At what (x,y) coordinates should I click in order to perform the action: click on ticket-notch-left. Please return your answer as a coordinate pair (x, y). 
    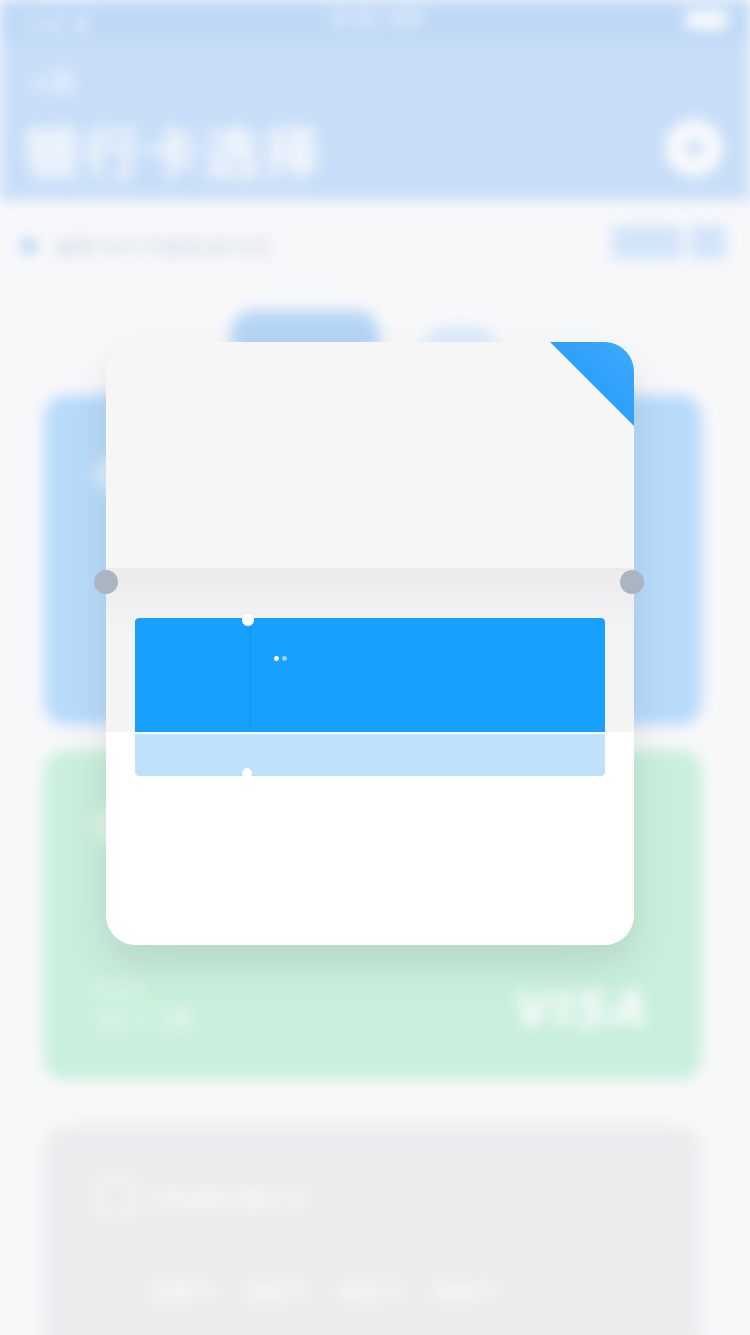
    Looking at the image, I should click on (106, 582).